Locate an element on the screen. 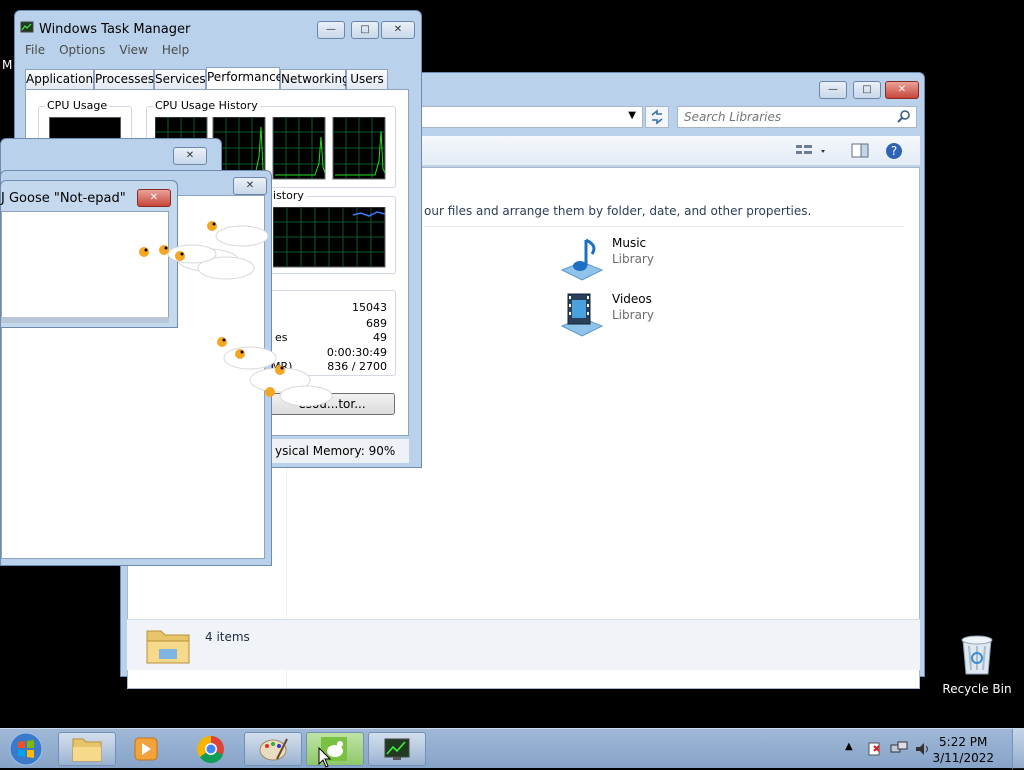 The width and height of the screenshot is (1024, 770). search-icon is located at coordinates (904, 117).